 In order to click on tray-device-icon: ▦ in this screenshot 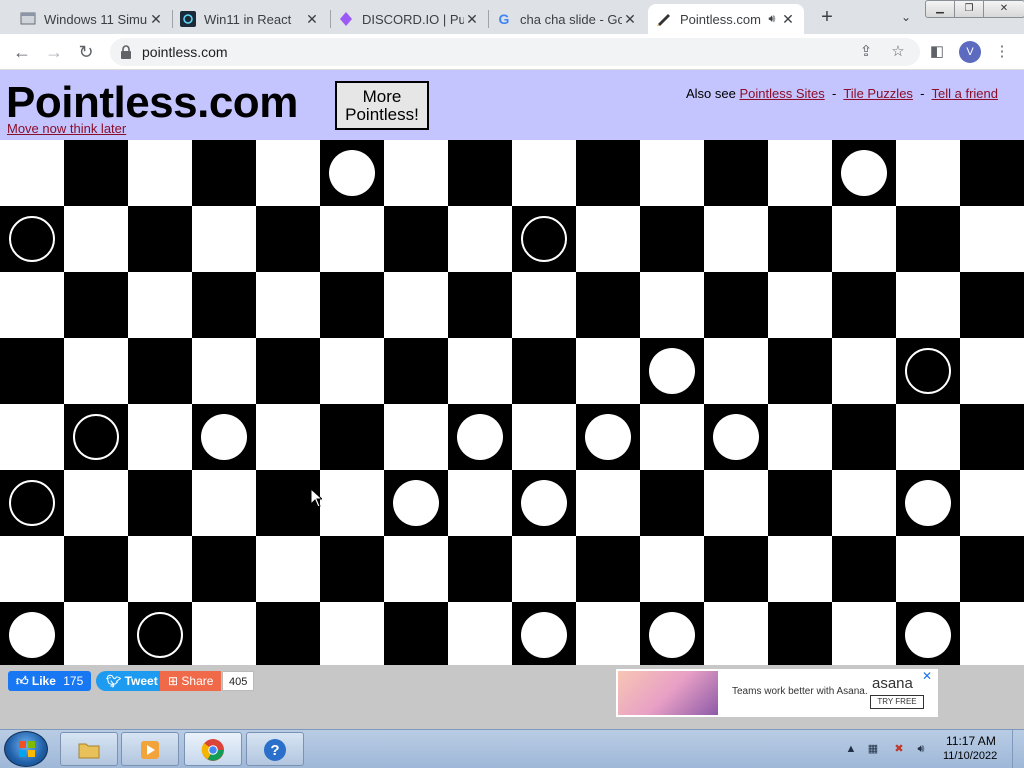, I will do `click(873, 749)`.